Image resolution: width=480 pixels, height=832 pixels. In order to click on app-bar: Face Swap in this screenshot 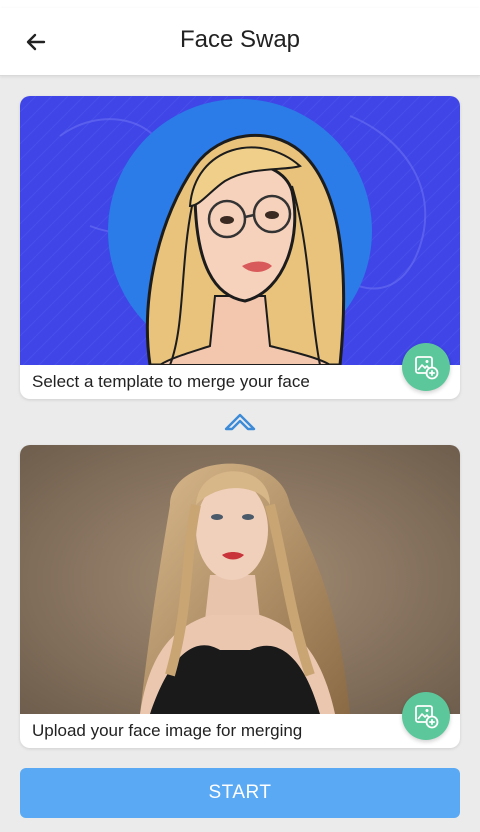, I will do `click(240, 42)`.